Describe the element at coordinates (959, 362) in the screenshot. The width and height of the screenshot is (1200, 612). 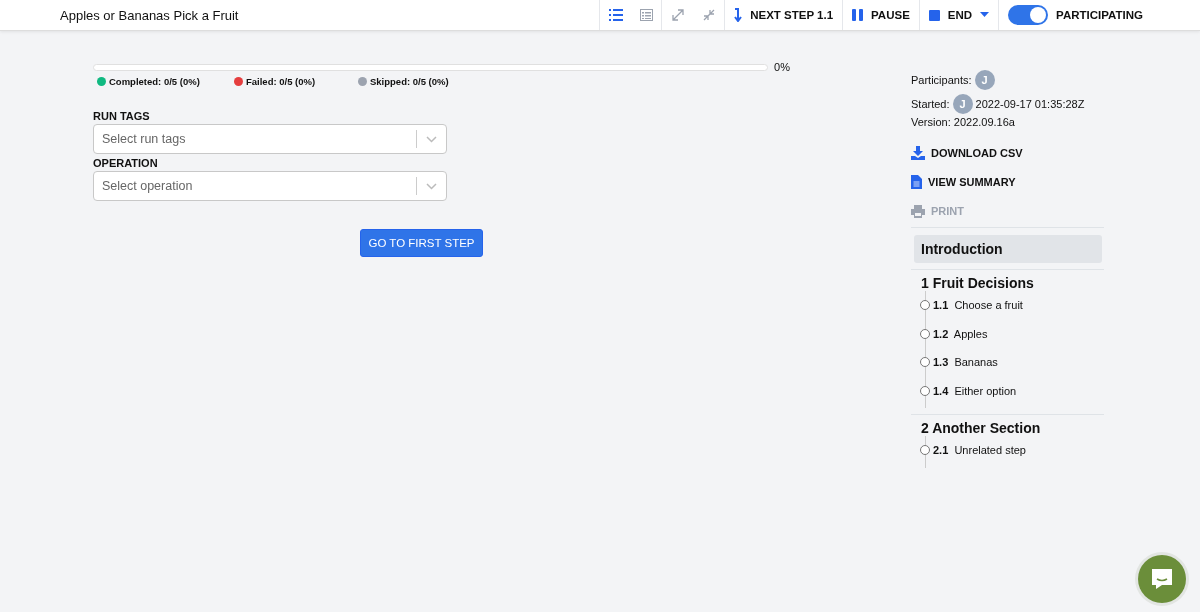
I see `step-item: 1.3 Bananas` at that location.